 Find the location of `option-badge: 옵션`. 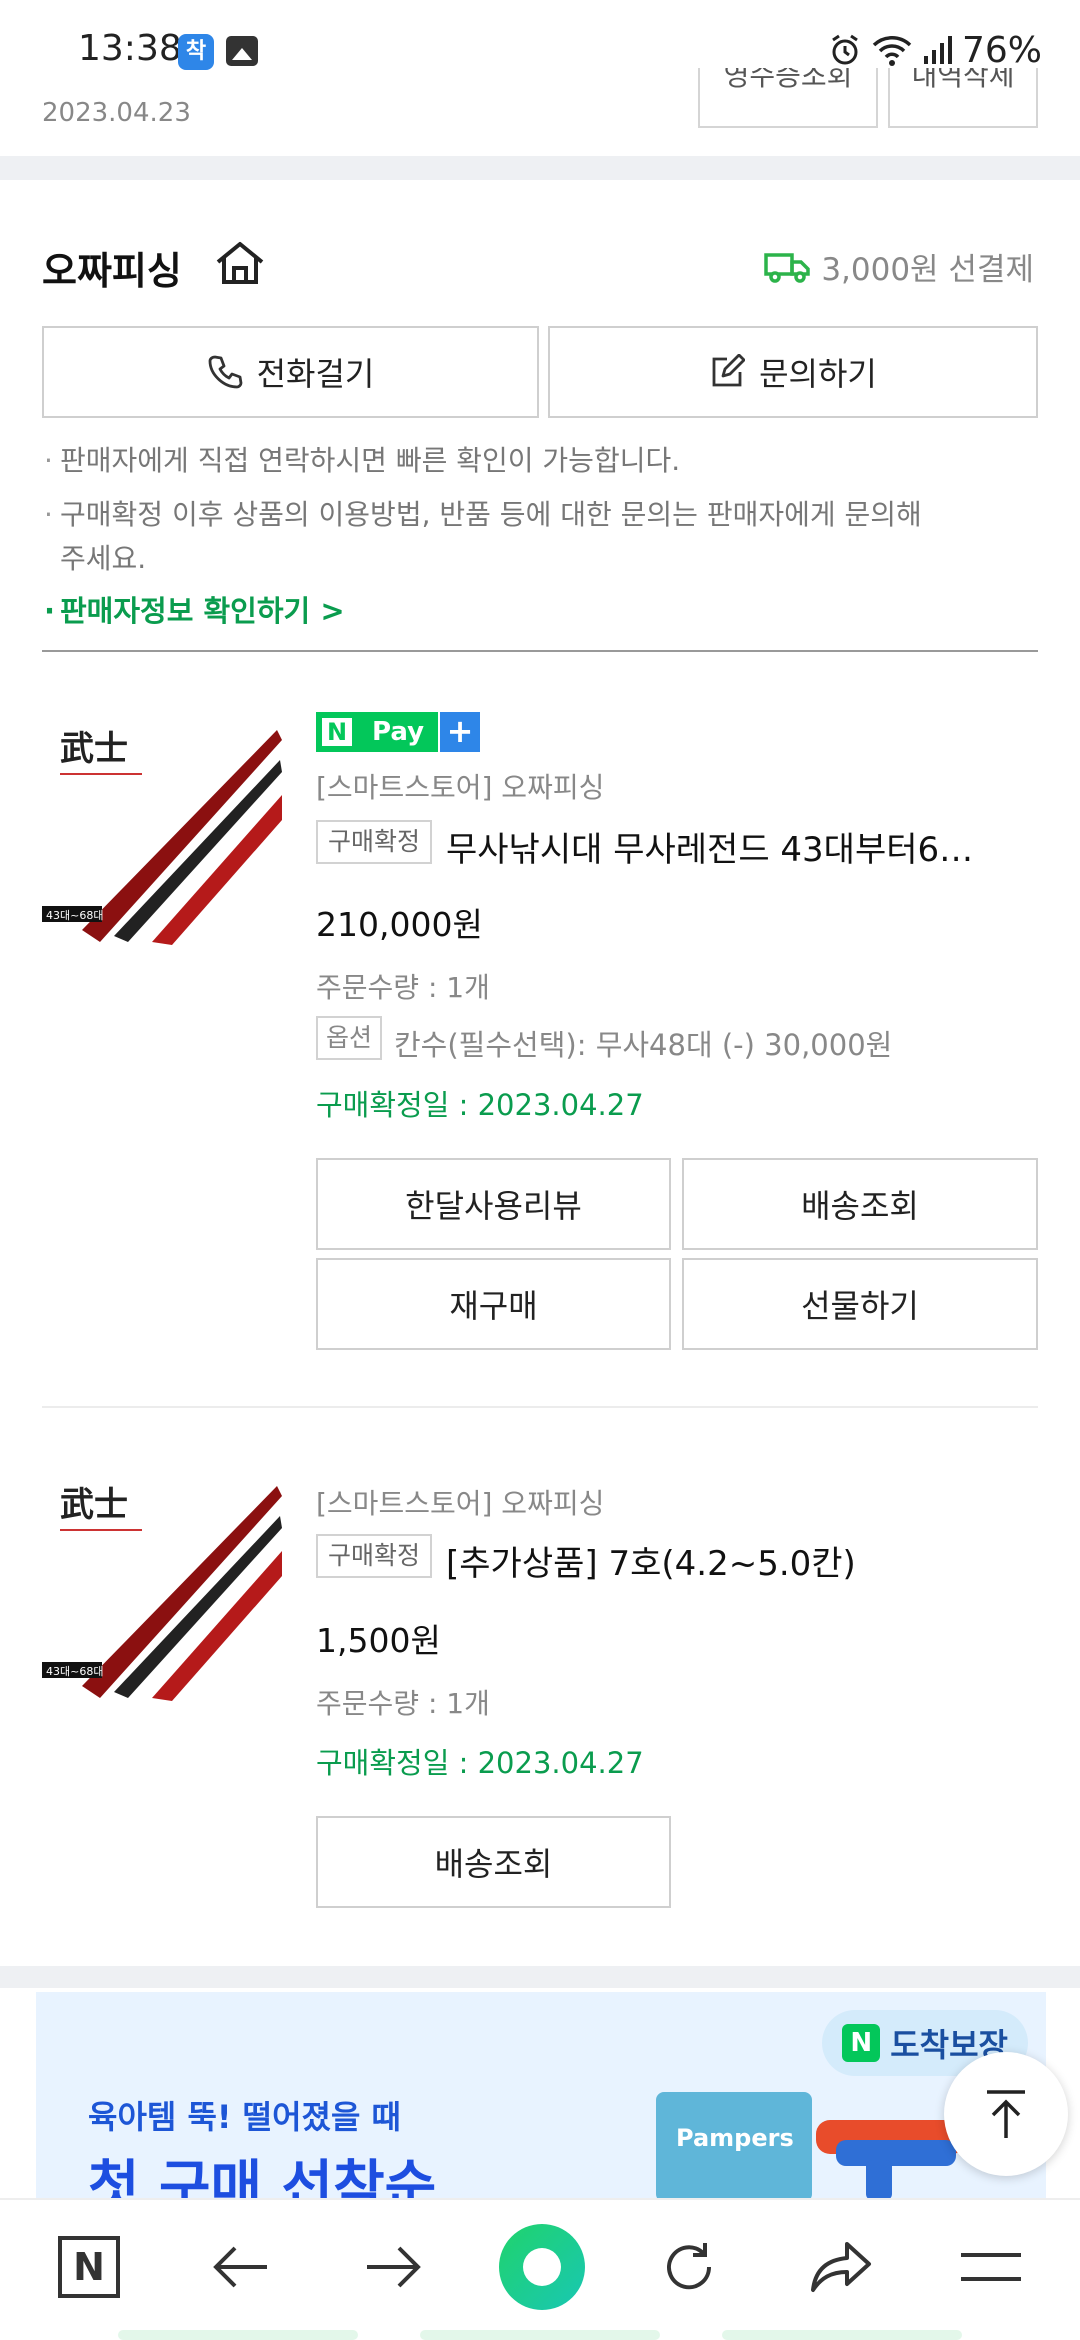

option-badge: 옵션 is located at coordinates (349, 1038).